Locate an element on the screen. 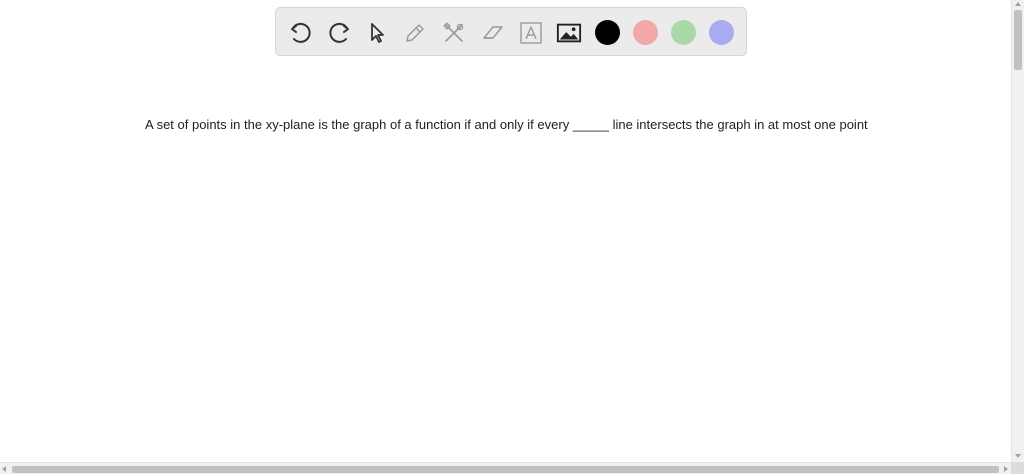 The image size is (1024, 474). redo-button is located at coordinates (339, 33).